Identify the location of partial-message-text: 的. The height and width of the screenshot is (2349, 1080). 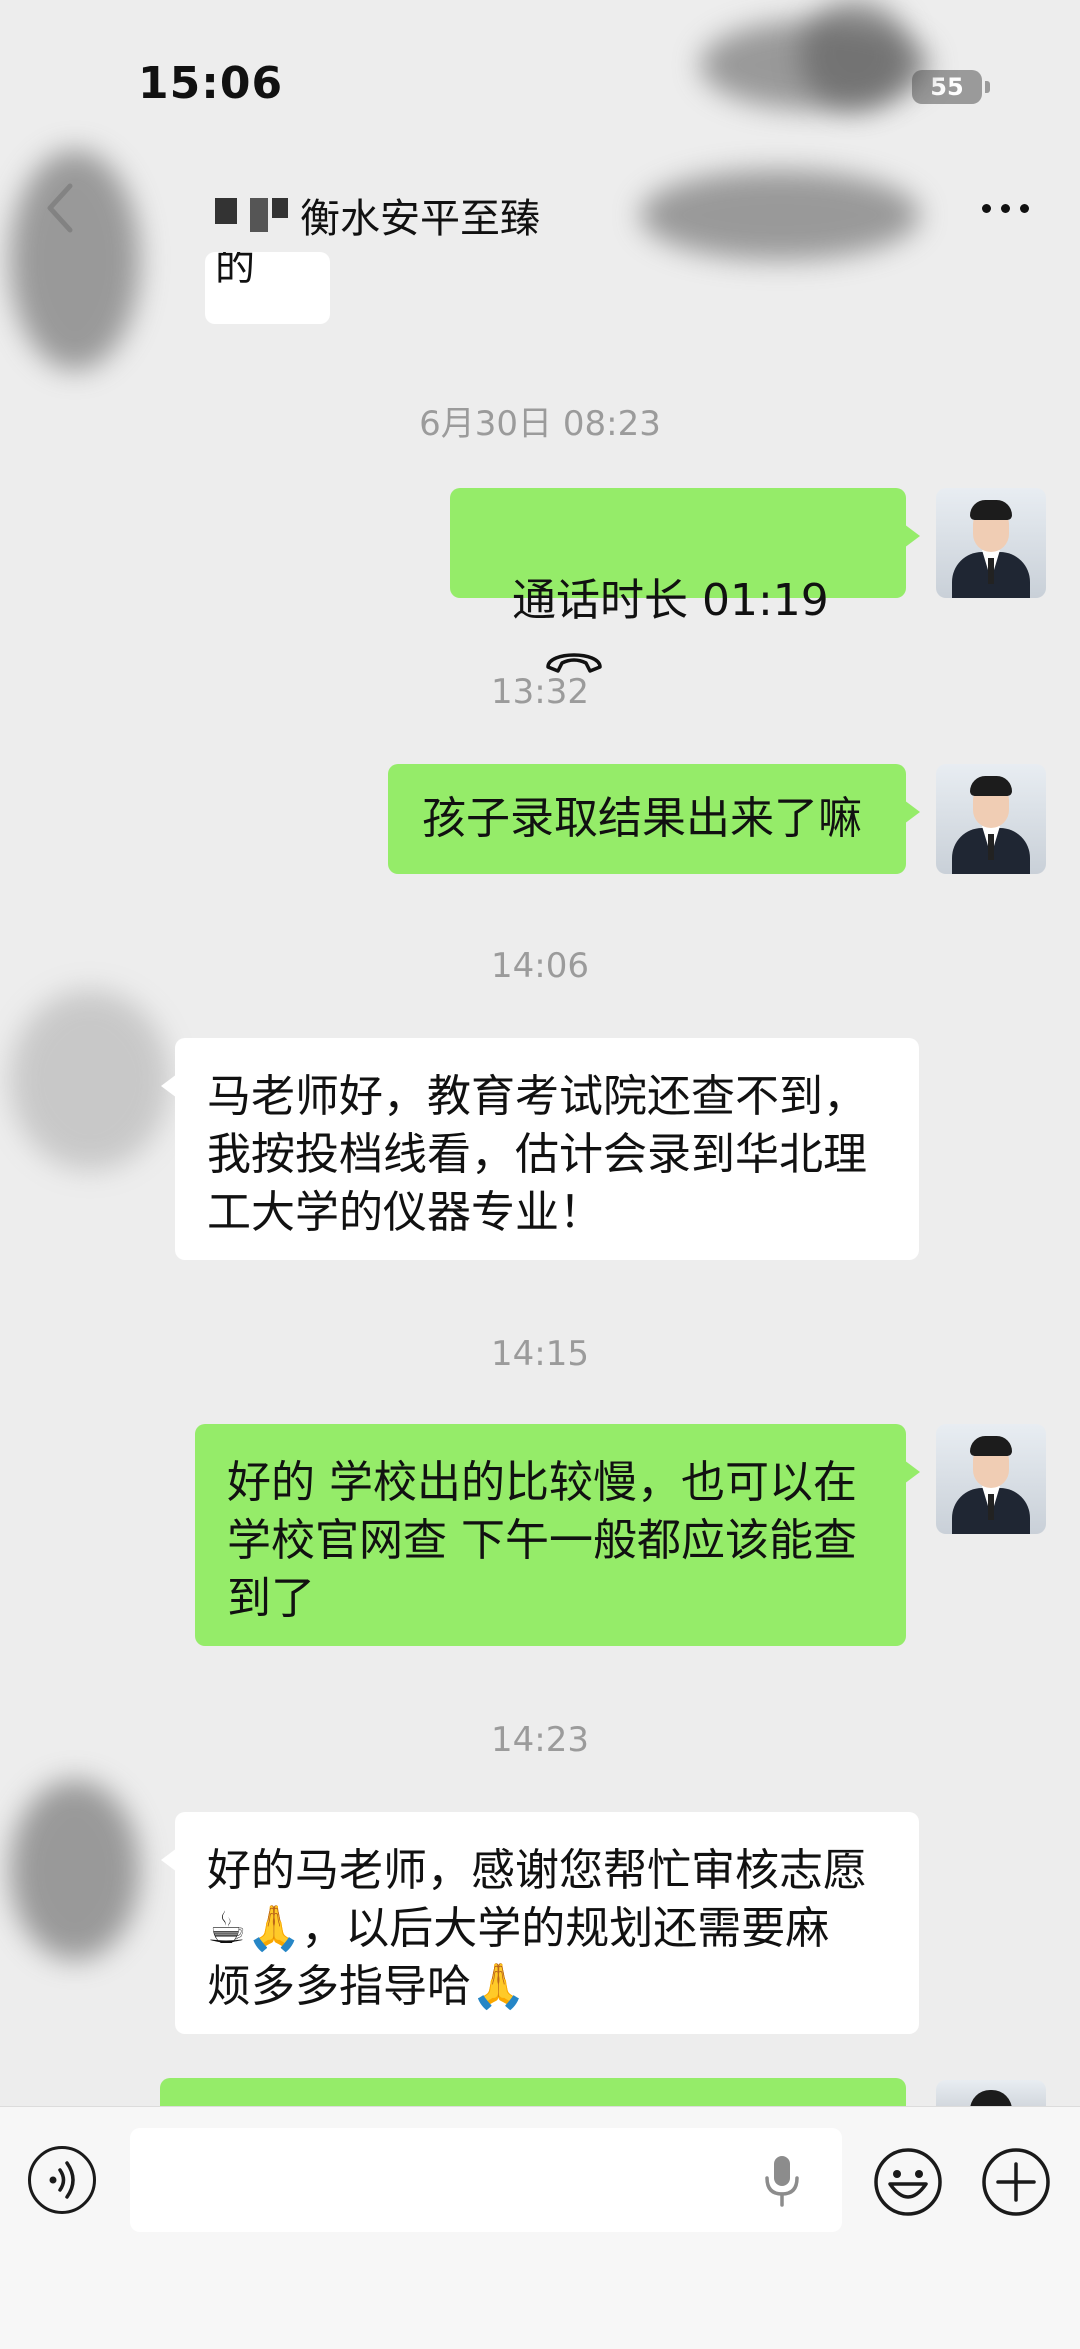
(235, 271).